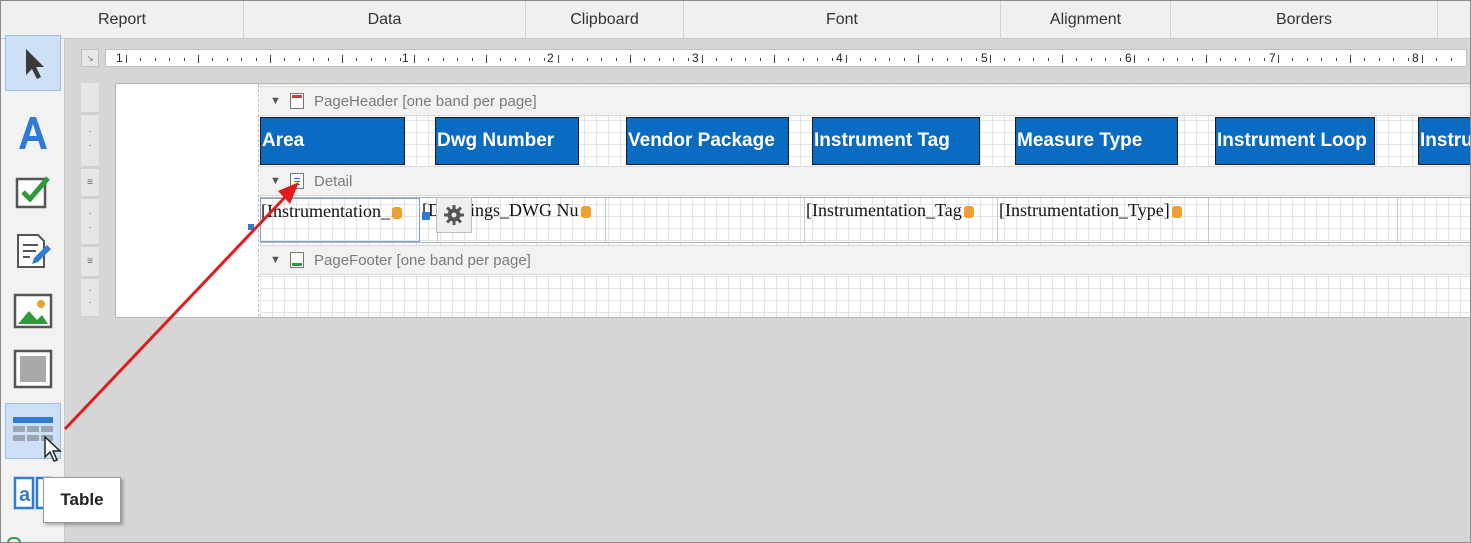 The image size is (1471, 543). Describe the element at coordinates (122, 20) in the screenshot. I see `ribbon-group-report: Report` at that location.